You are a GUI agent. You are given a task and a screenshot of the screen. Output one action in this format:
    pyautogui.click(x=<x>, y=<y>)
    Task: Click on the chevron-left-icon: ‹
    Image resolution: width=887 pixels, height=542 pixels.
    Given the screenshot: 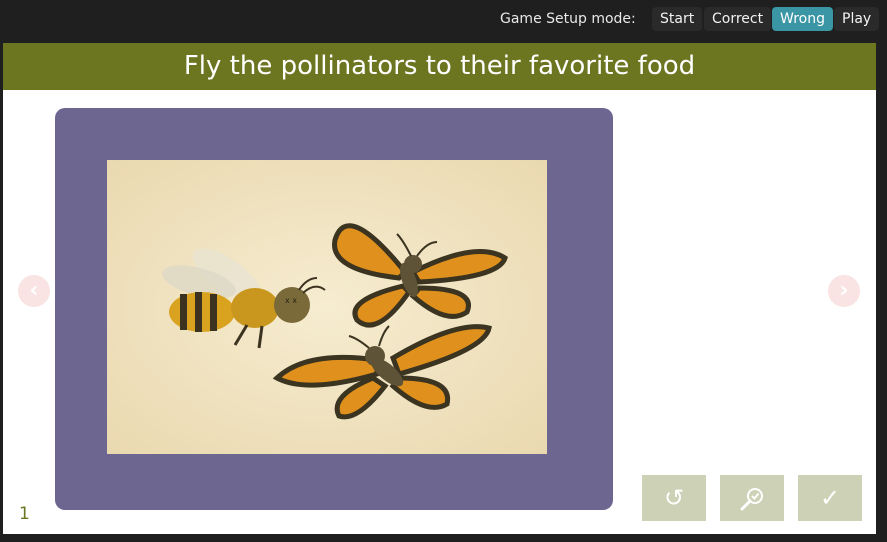 What is the action you would take?
    pyautogui.click(x=34, y=290)
    